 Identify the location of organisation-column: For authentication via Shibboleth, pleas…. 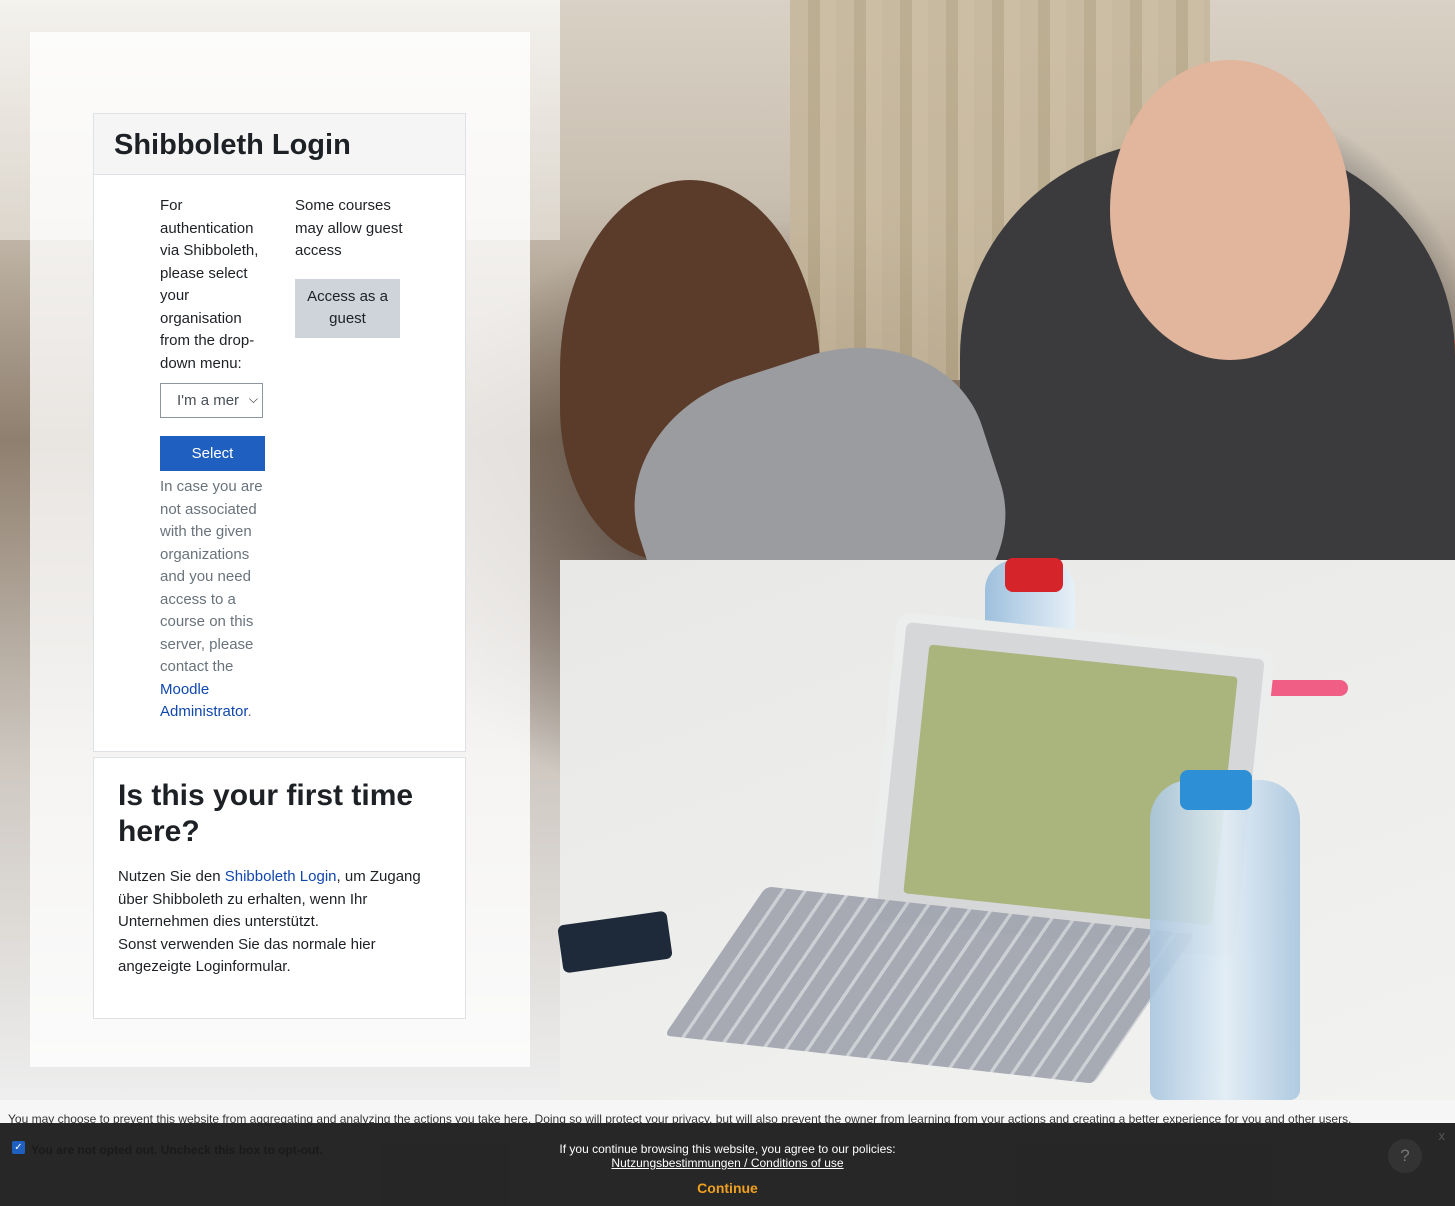
(214, 285).